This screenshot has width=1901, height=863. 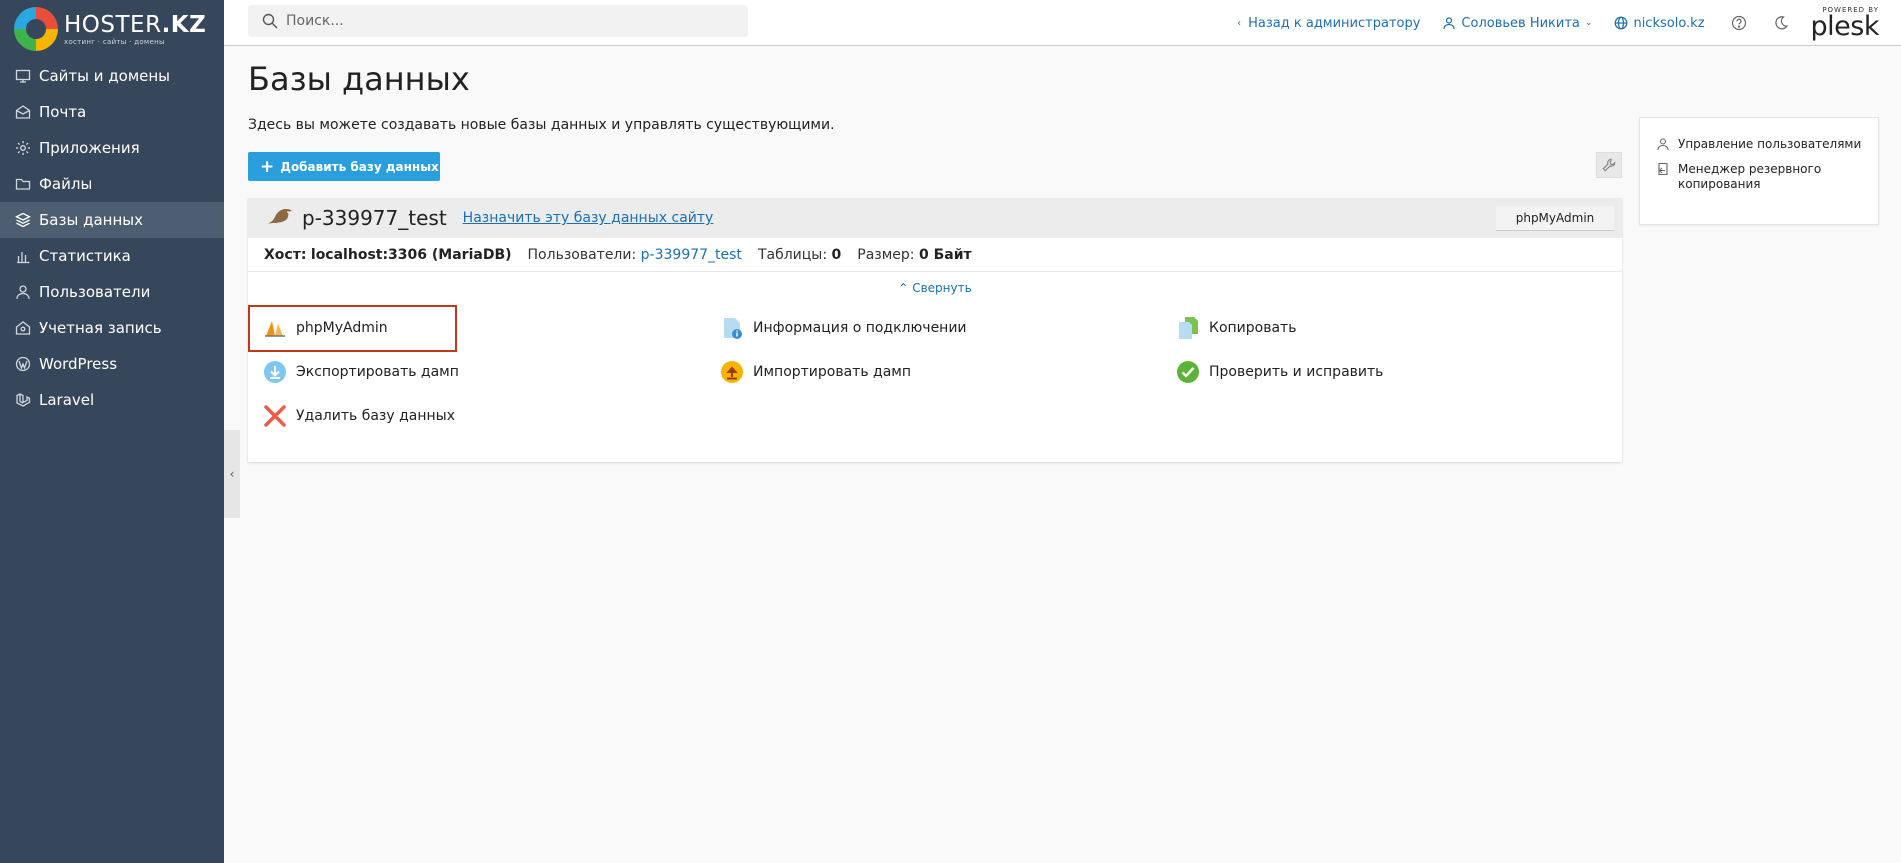 What do you see at coordinates (1555, 218) in the screenshot?
I see `phpmyadmin-button: phpMyAdmin` at bounding box center [1555, 218].